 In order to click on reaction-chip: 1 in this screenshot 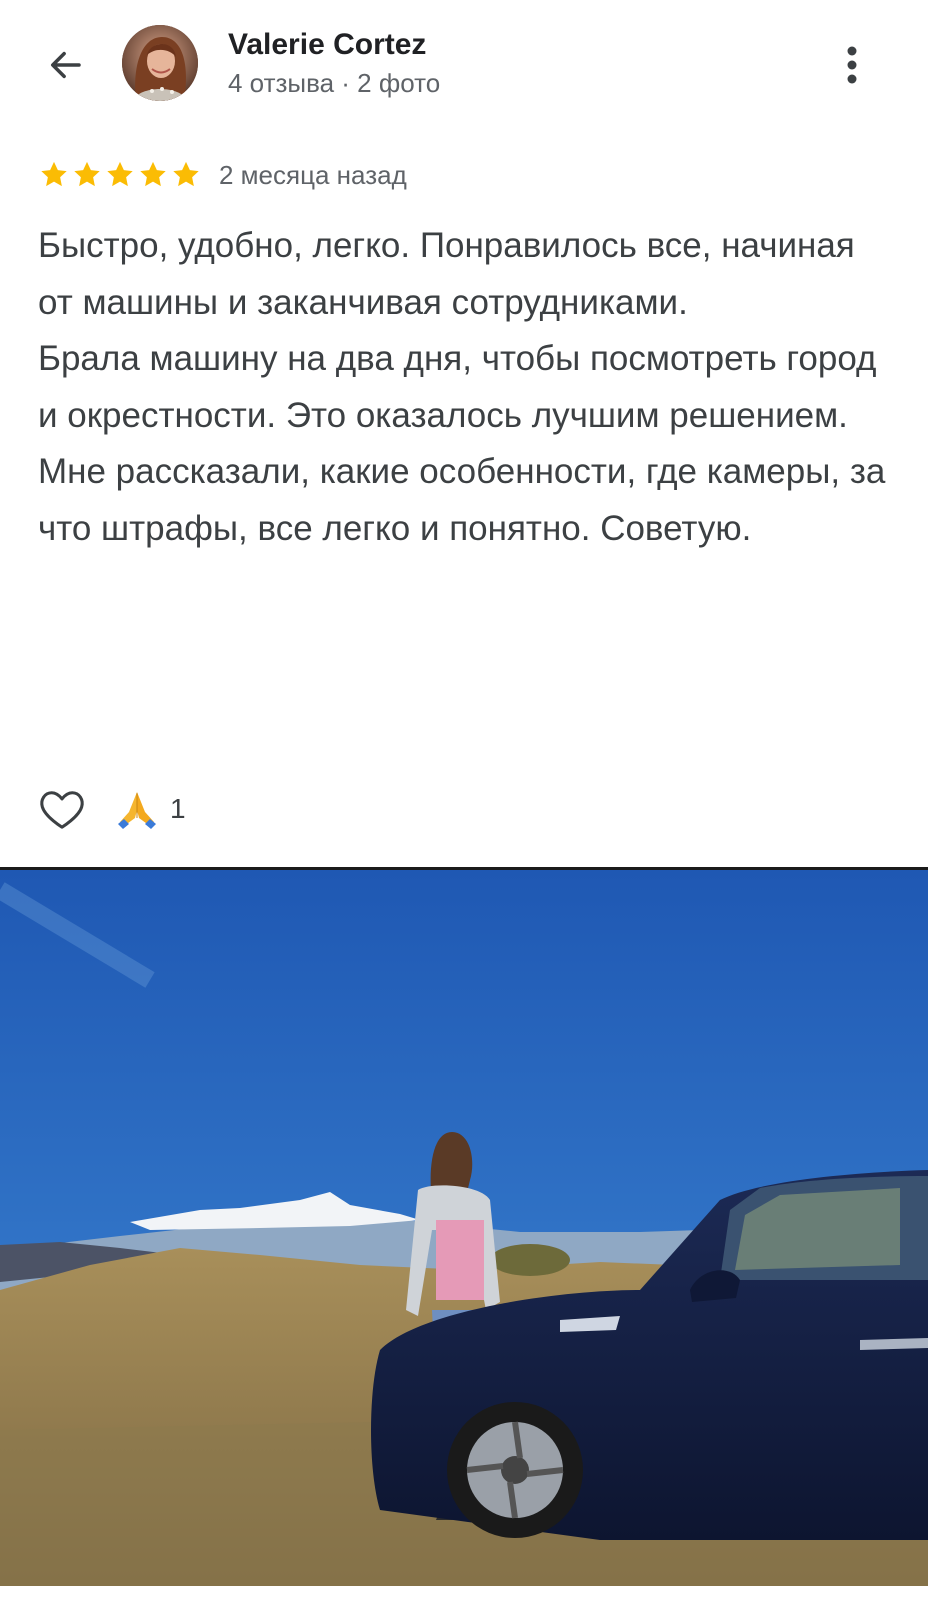, I will do `click(150, 809)`.